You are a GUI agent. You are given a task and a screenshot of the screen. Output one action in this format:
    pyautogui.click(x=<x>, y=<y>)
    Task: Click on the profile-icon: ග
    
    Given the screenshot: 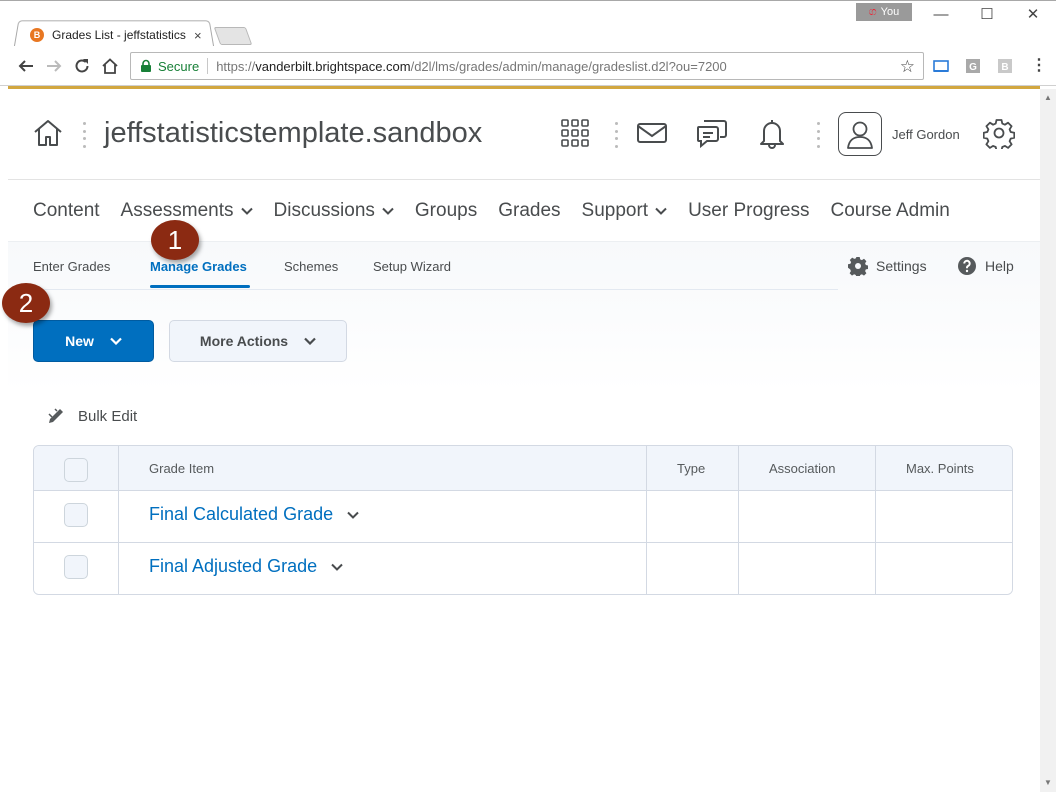 What is the action you would take?
    pyautogui.click(x=872, y=11)
    